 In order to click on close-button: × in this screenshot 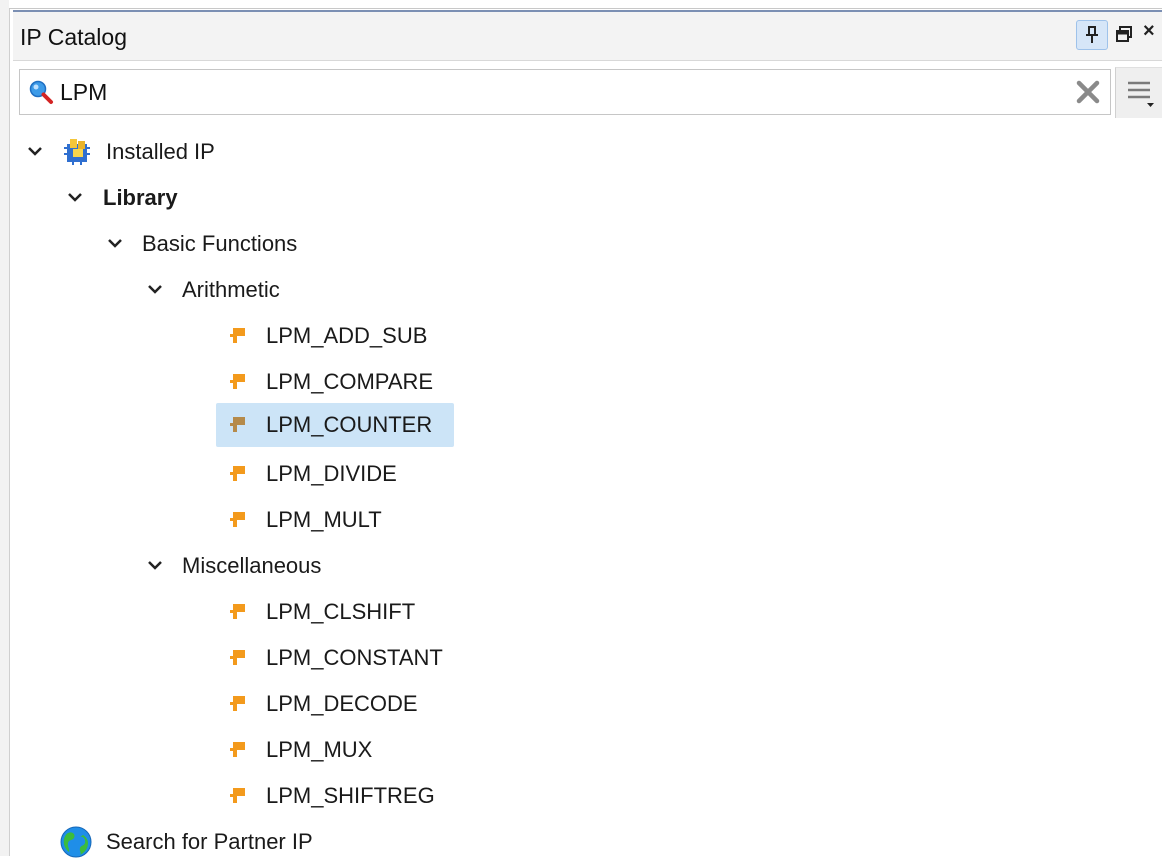, I will do `click(1152, 33)`.